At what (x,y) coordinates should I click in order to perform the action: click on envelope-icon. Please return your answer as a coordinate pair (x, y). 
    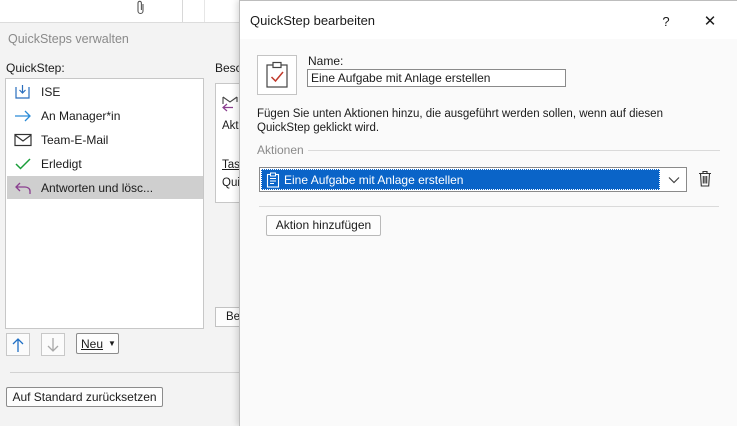
    Looking at the image, I should click on (23, 139).